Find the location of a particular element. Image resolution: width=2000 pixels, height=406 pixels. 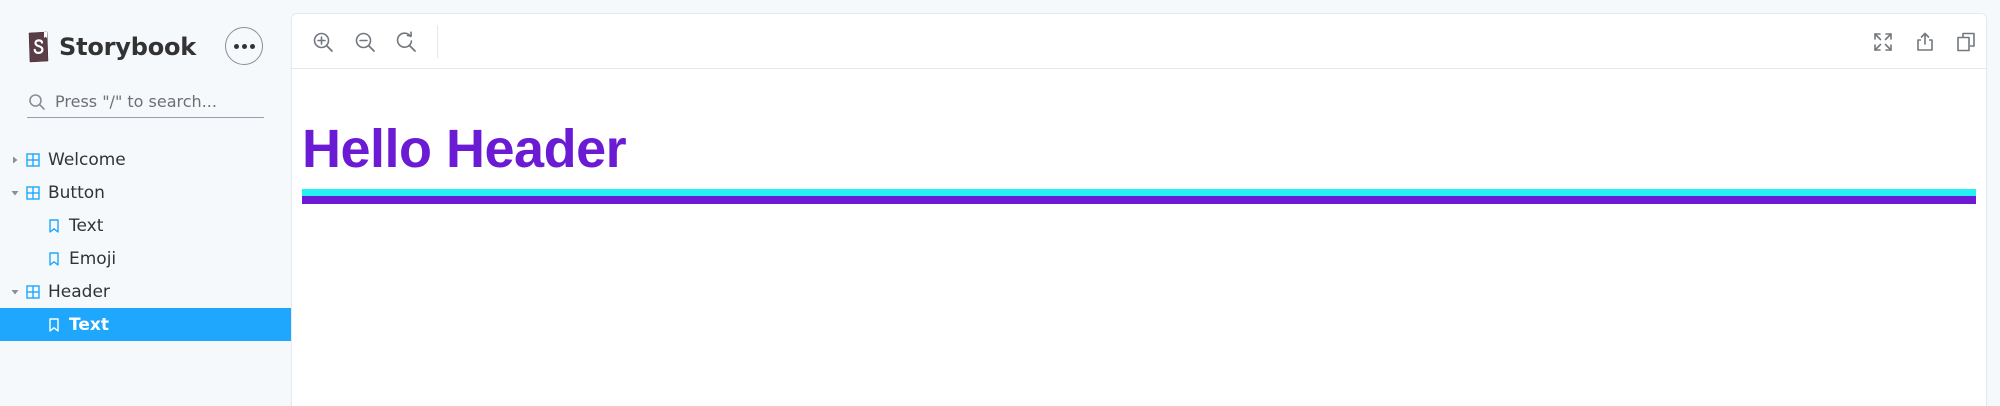

fullscreen-button is located at coordinates (1883, 42).